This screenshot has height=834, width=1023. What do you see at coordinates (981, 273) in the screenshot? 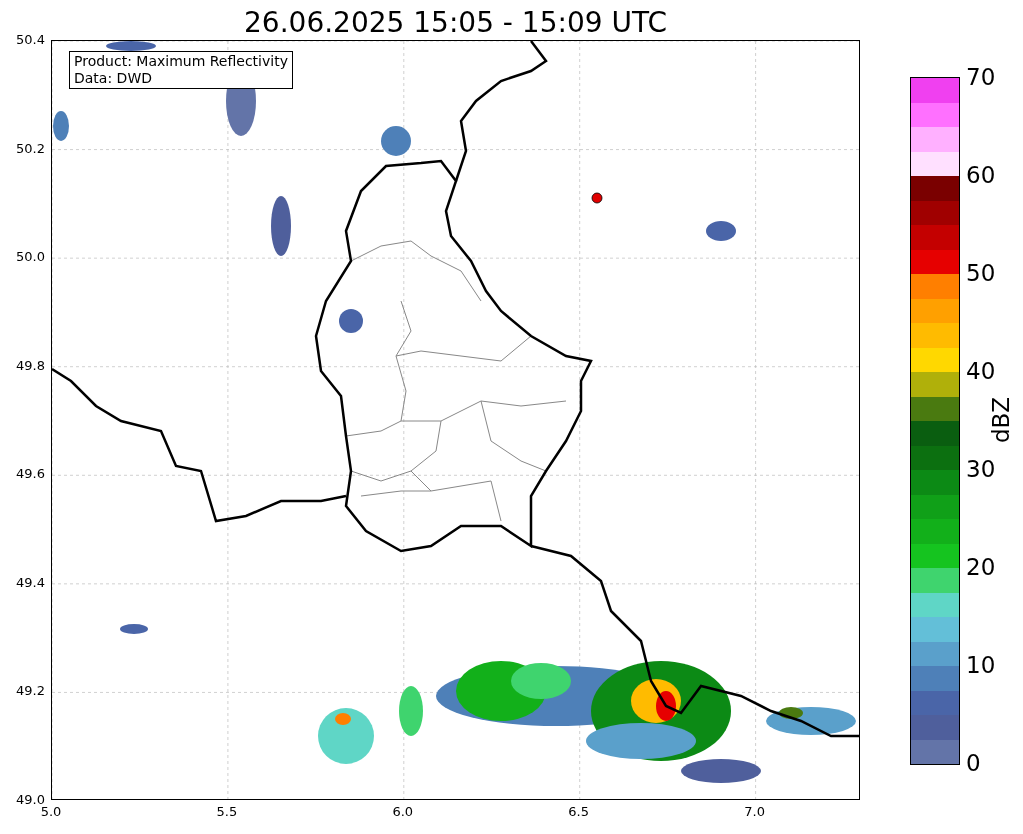
I see `colorbar-tick-label: 50` at bounding box center [981, 273].